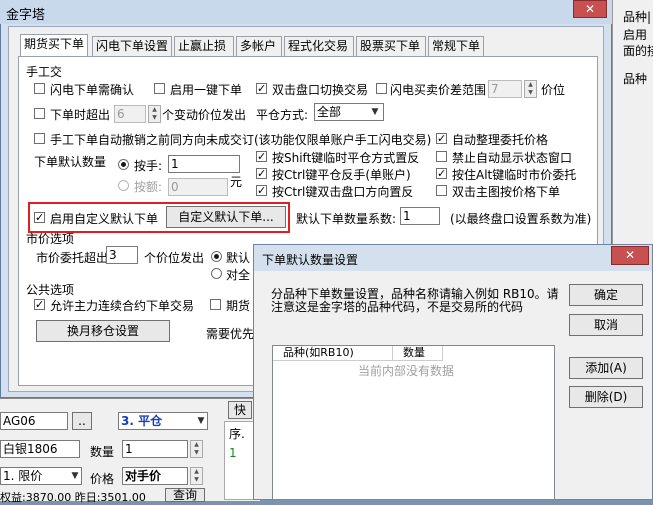  I want to click on one-key-label: 启用一键下单, so click(206, 90).